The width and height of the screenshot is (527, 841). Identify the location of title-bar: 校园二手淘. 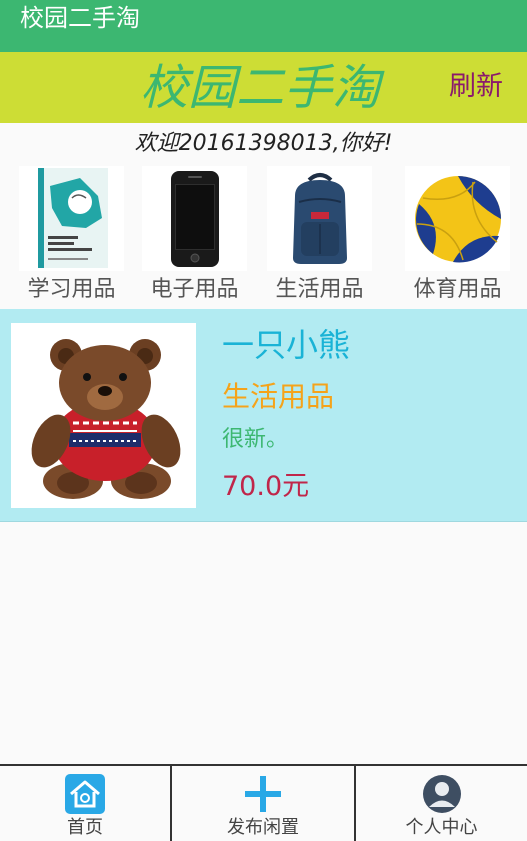
(263, 26).